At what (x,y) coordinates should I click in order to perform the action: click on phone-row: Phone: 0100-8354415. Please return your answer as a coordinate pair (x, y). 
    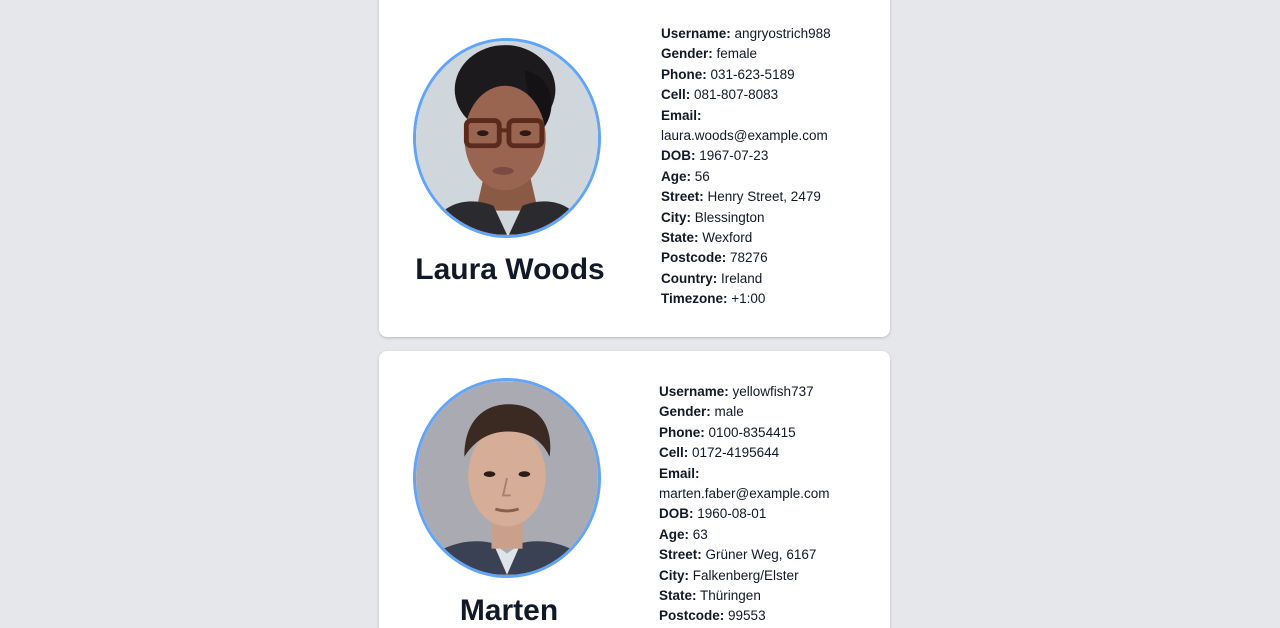
    Looking at the image, I should click on (749, 433).